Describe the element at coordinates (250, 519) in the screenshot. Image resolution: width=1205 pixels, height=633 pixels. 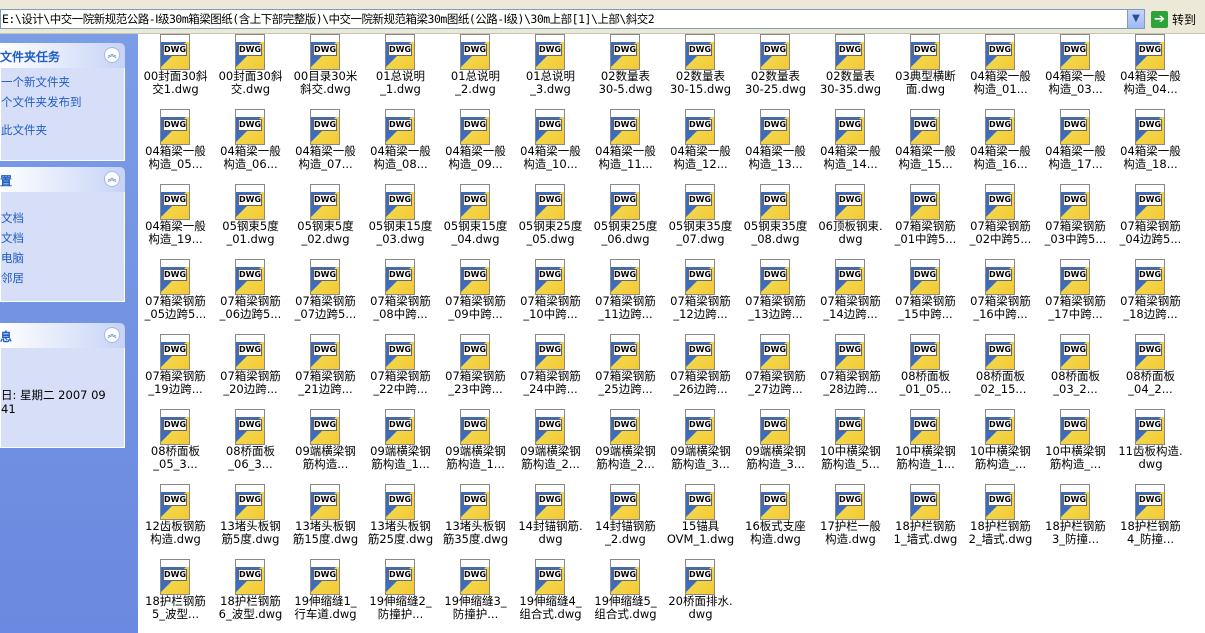
I see `file-item: DWG 13堵头板钢 筋5度.dwg` at that location.